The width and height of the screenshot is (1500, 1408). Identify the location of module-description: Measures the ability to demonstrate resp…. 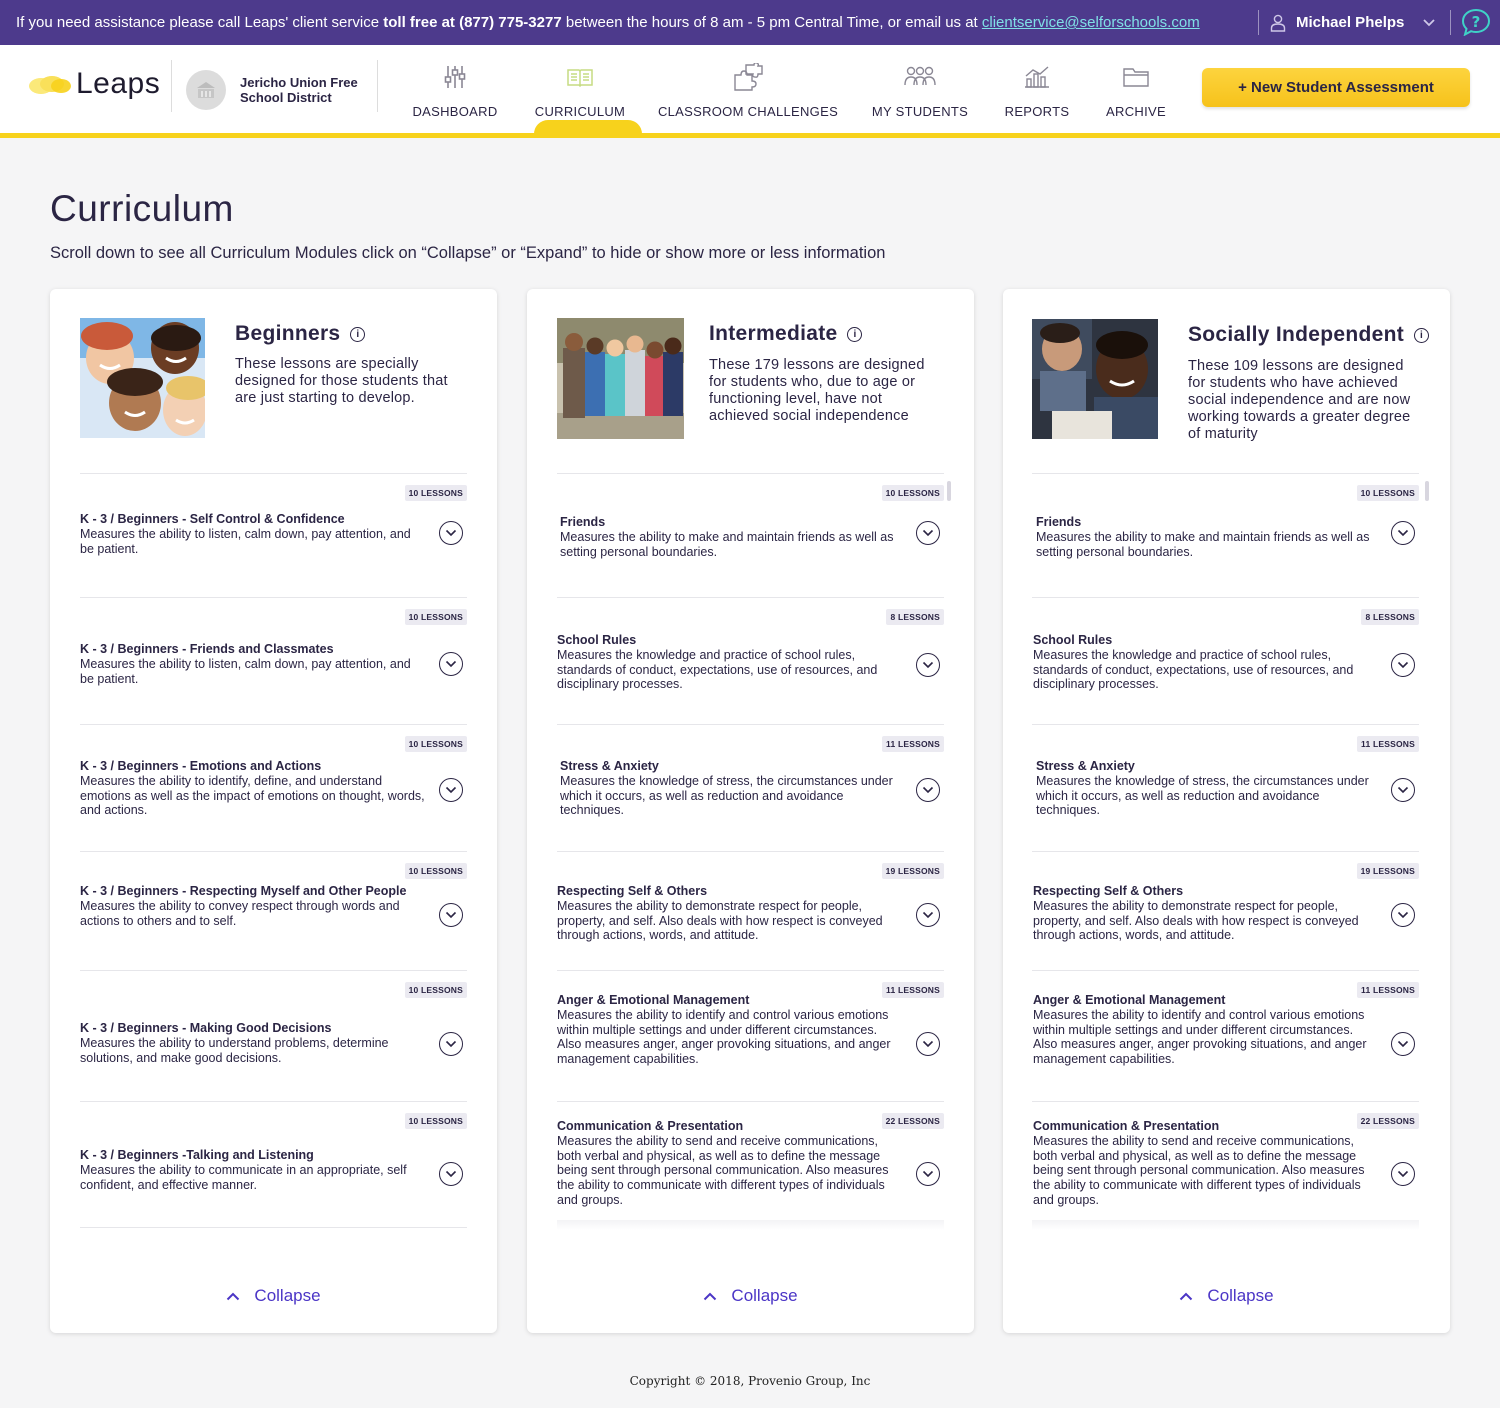
(1196, 920).